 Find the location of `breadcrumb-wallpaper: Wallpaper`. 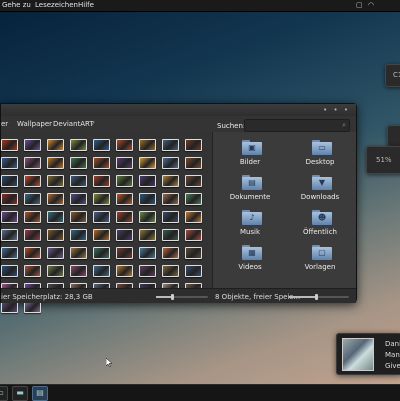

breadcrumb-wallpaper: Wallpaper is located at coordinates (34, 124).